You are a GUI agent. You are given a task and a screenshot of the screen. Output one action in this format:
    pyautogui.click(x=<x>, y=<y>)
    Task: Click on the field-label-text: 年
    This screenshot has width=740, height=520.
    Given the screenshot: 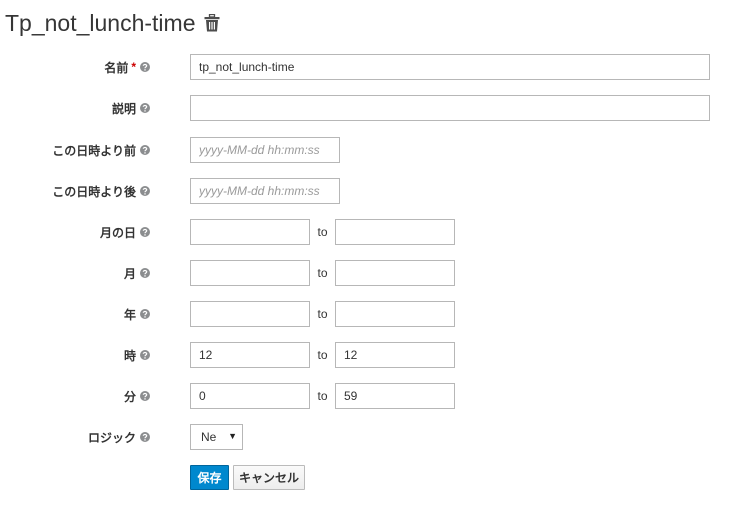 What is the action you would take?
    pyautogui.click(x=129, y=314)
    